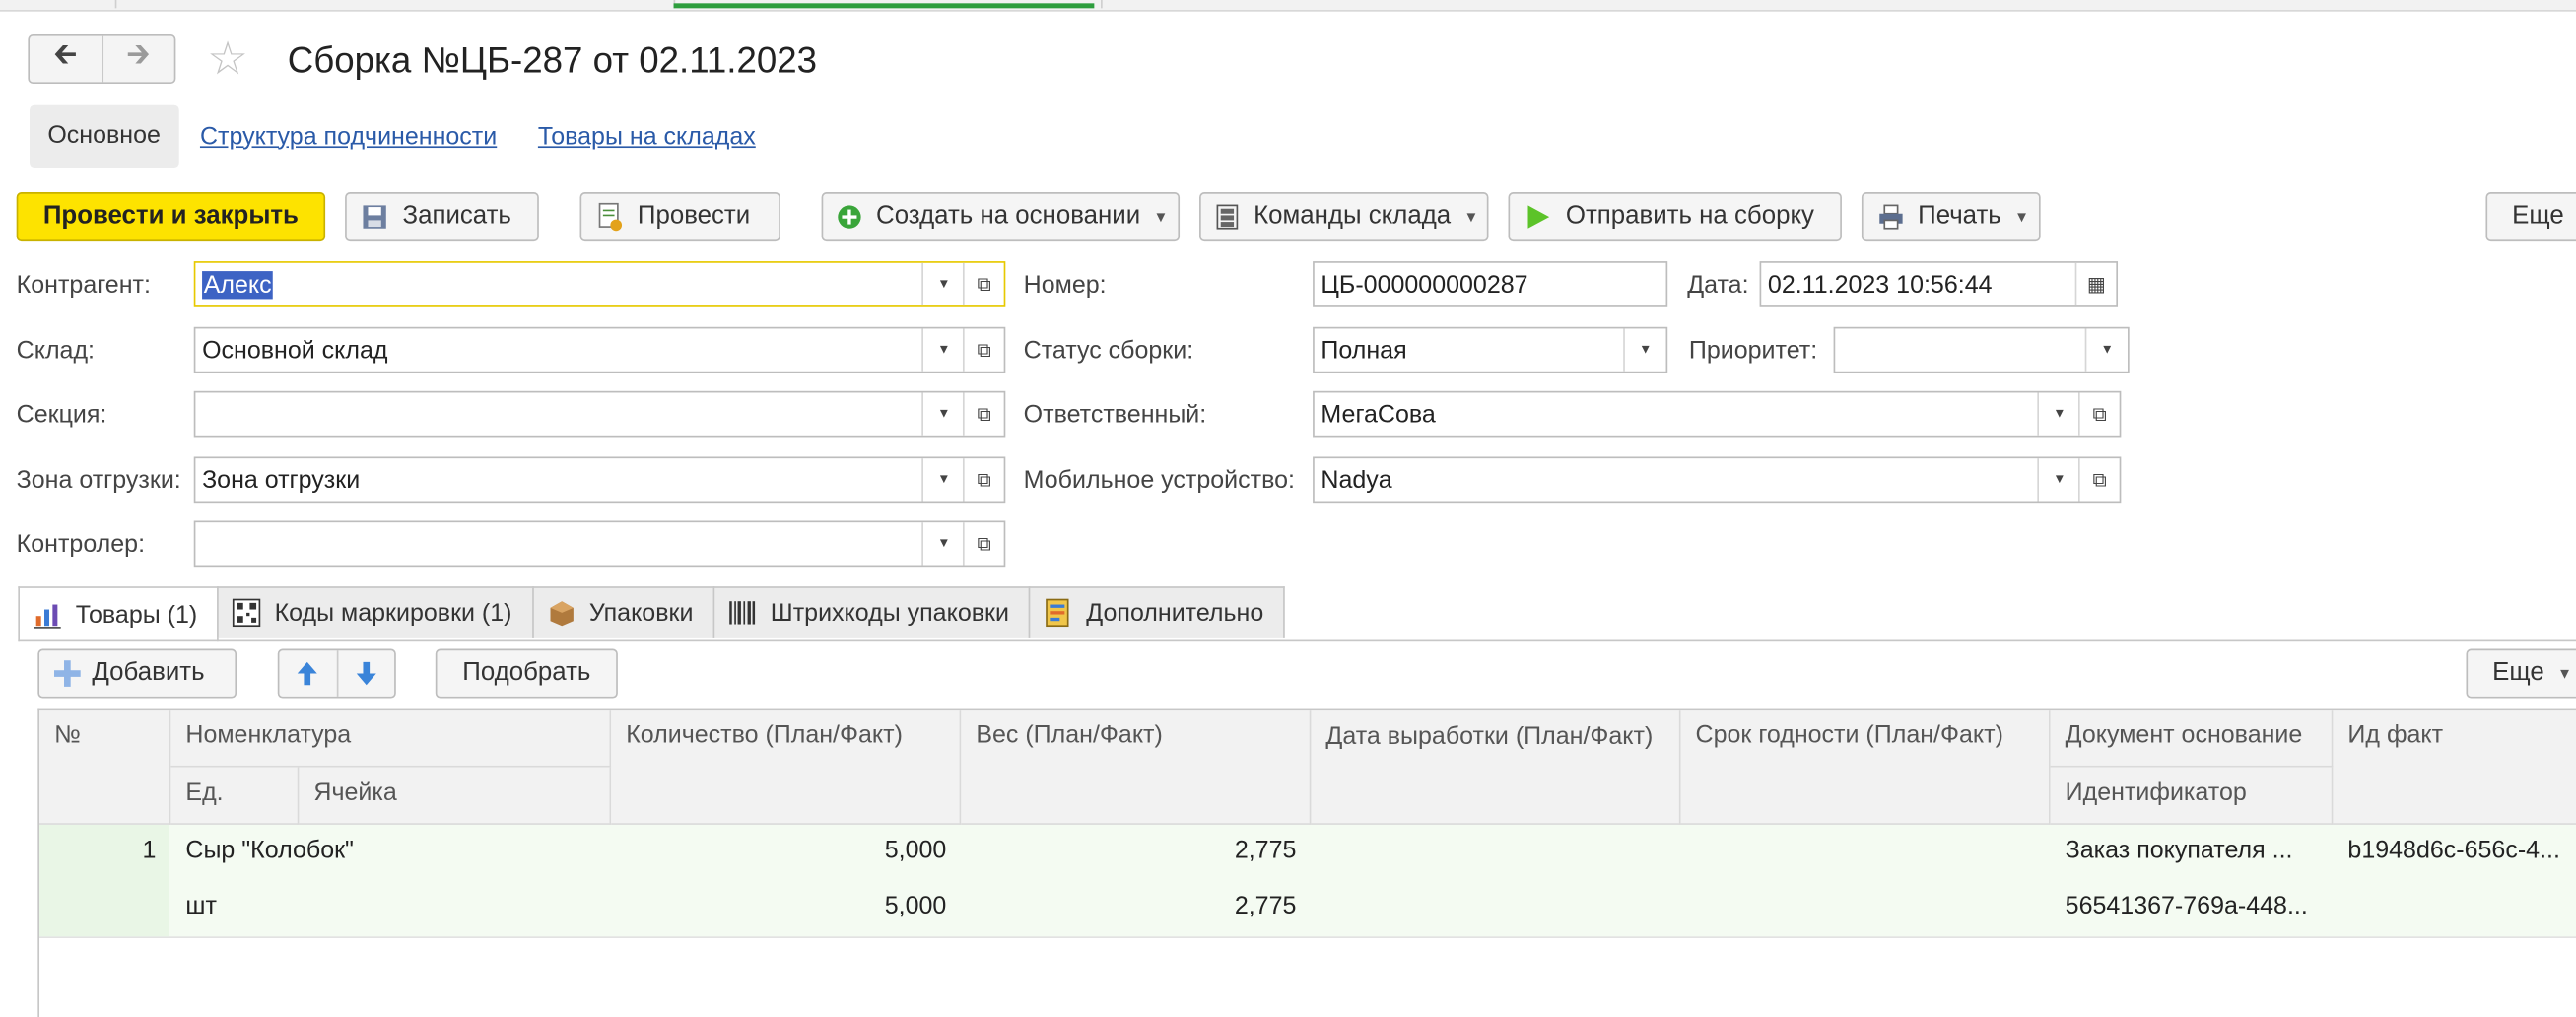 The image size is (2576, 1017). What do you see at coordinates (786, 767) in the screenshot?
I see `col-qty-header: Количество (План/Факт)` at bounding box center [786, 767].